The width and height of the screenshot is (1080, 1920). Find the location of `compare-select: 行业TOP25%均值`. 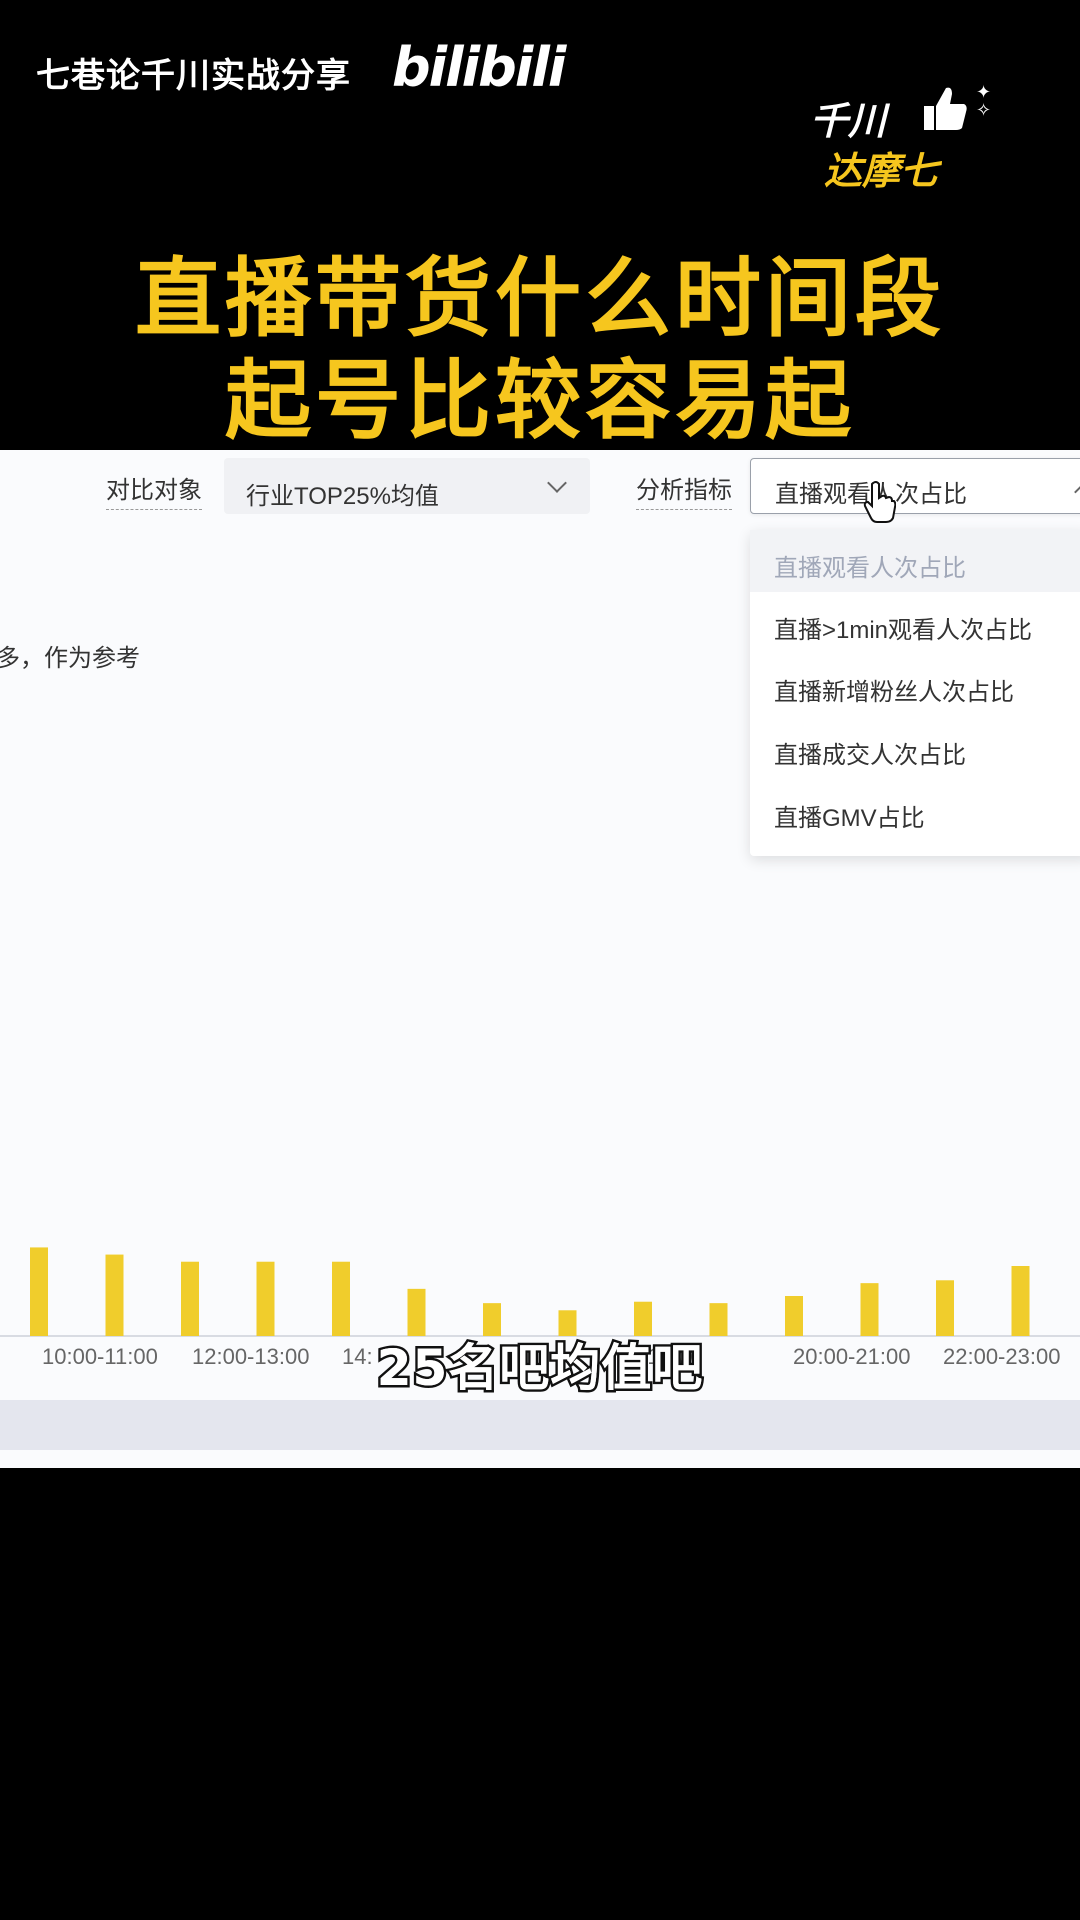

compare-select: 行业TOP25%均值 is located at coordinates (407, 486).